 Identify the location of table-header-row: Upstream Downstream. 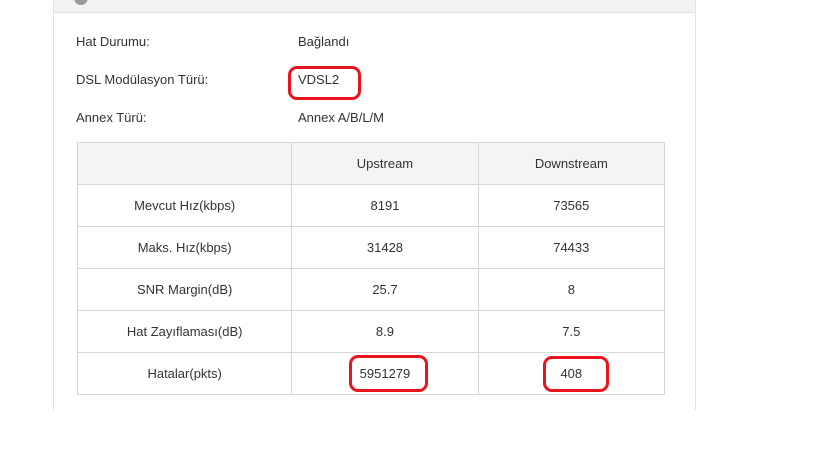
(371, 163).